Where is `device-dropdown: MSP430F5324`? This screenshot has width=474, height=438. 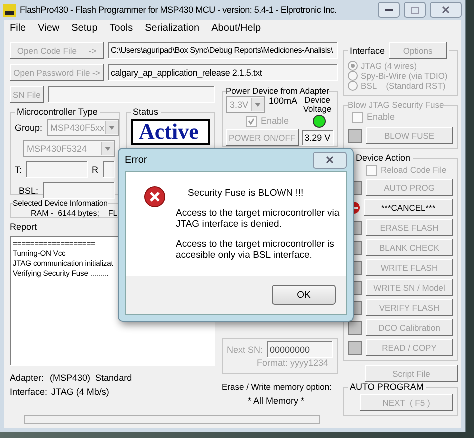 device-dropdown: MSP430F5324 is located at coordinates (69, 148).